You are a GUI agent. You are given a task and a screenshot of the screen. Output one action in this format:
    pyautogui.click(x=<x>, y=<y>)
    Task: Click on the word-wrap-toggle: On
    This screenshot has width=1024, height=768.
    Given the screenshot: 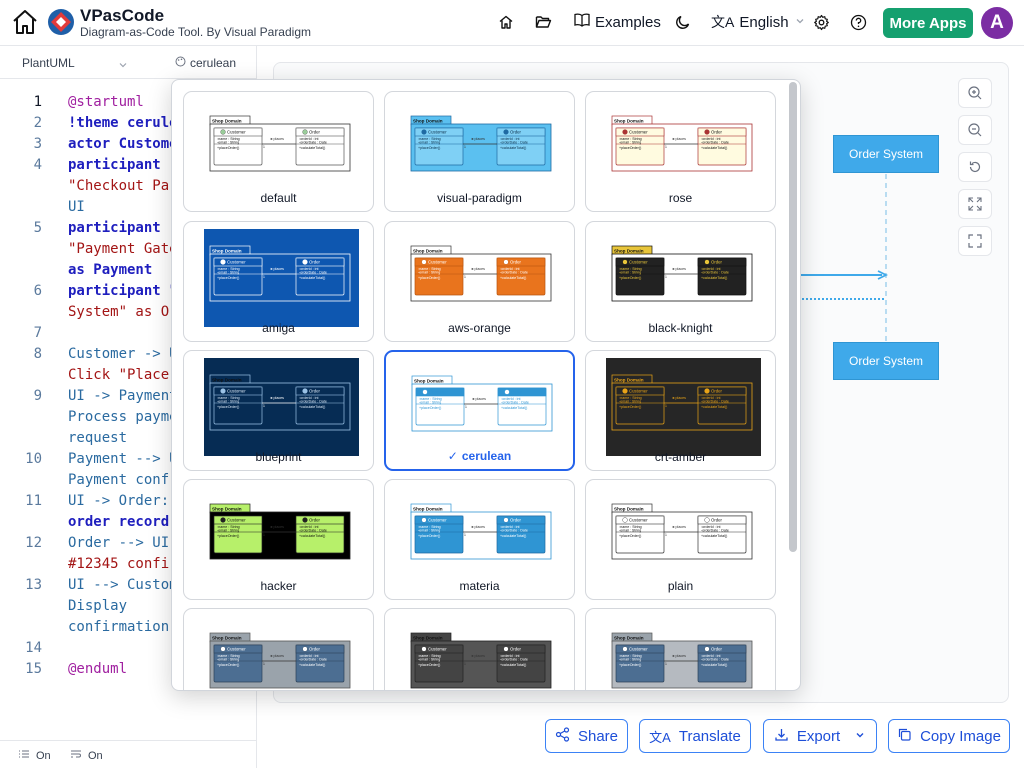 What is the action you would take?
    pyautogui.click(x=86, y=755)
    